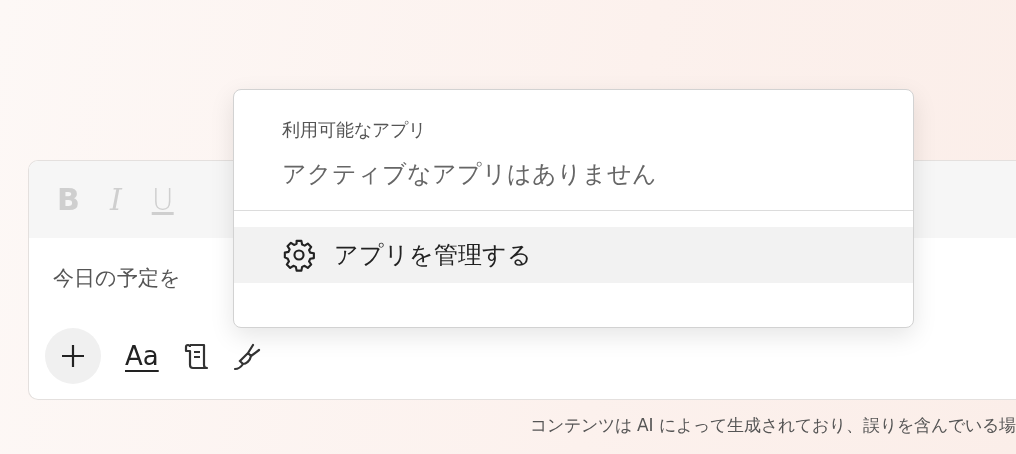 This screenshot has width=1016, height=454. I want to click on add-button, so click(73, 356).